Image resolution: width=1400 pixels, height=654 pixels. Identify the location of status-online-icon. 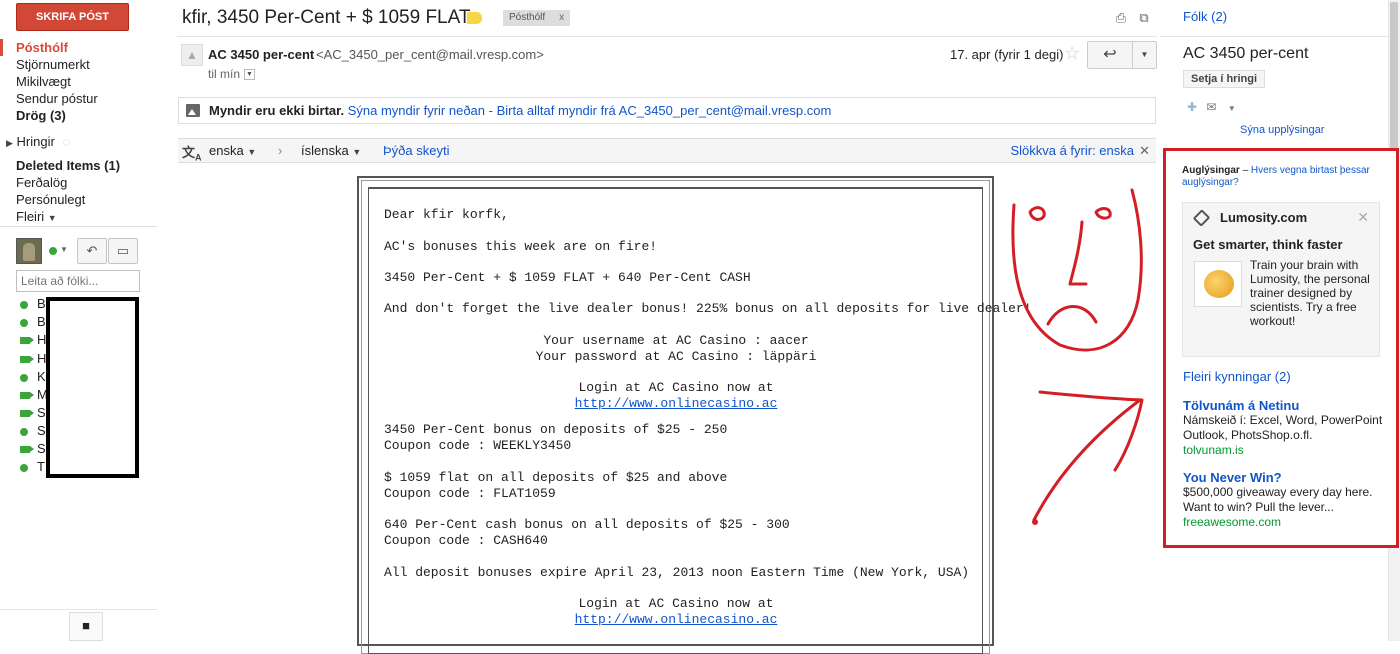
(53, 251).